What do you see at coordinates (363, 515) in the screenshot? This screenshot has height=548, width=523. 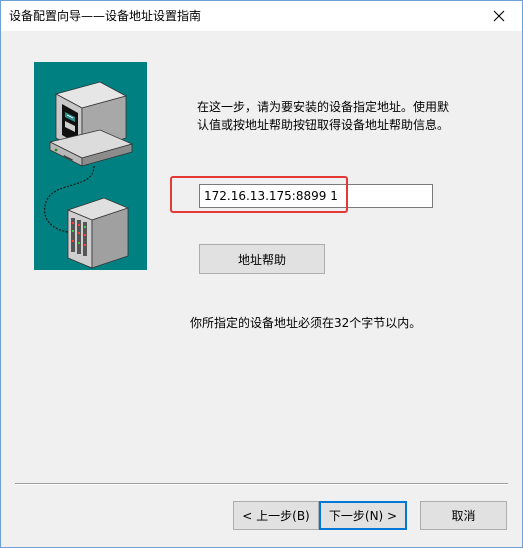 I see `next-button: 下一步(N) >` at bounding box center [363, 515].